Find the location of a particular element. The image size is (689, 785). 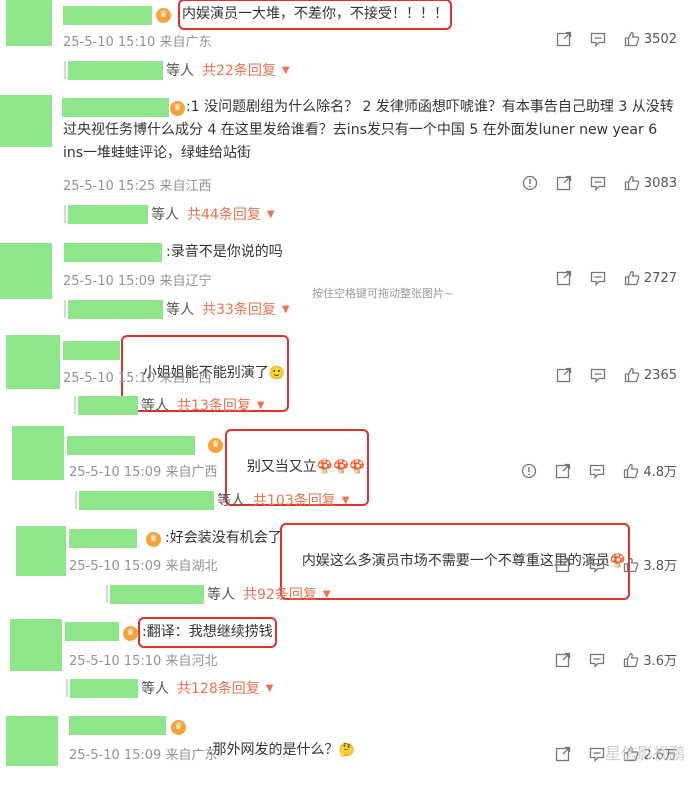

like-button: 2727 is located at coordinates (650, 278).